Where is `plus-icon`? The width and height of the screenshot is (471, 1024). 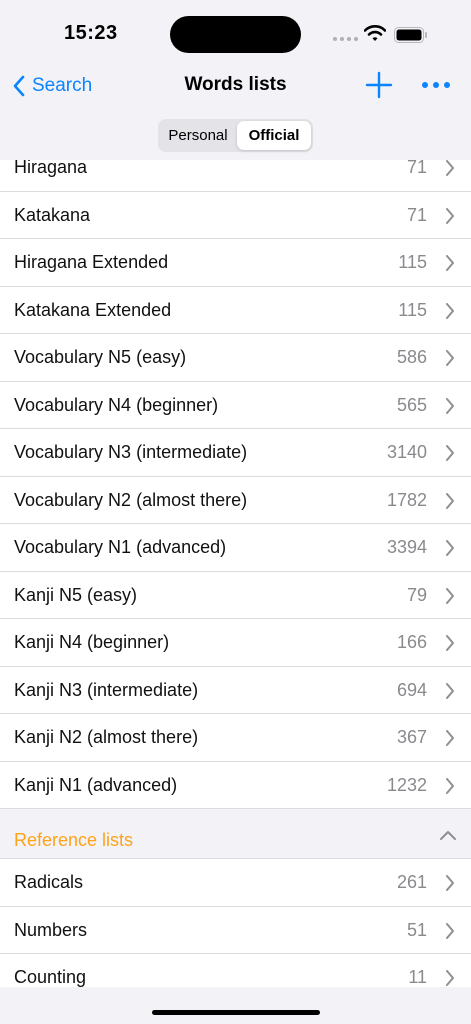
plus-icon is located at coordinates (379, 85).